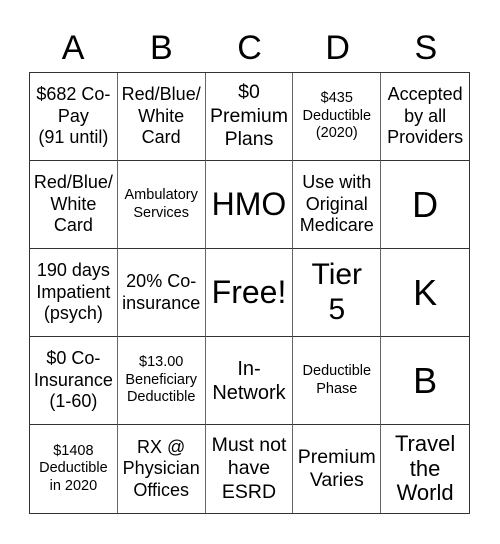 The image size is (500, 544). I want to click on bingo-cell: $1408 Deductible in 2020, so click(74, 469).